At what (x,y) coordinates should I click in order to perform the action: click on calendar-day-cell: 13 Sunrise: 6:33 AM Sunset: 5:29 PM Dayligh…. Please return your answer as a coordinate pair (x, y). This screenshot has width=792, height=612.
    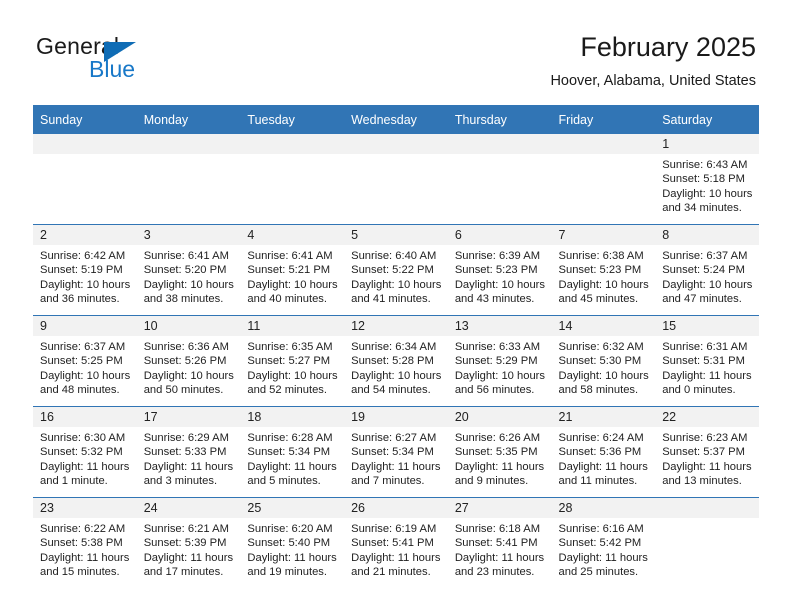
    Looking at the image, I should click on (499, 361).